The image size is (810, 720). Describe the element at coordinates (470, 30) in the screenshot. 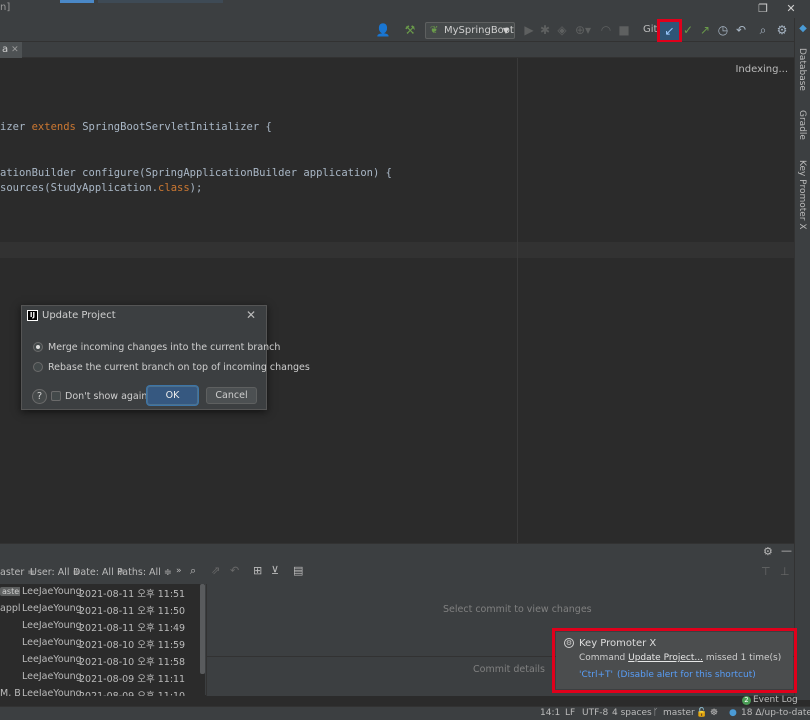

I see `run-configuration-select: ❦ MySpringBoot ▼` at that location.